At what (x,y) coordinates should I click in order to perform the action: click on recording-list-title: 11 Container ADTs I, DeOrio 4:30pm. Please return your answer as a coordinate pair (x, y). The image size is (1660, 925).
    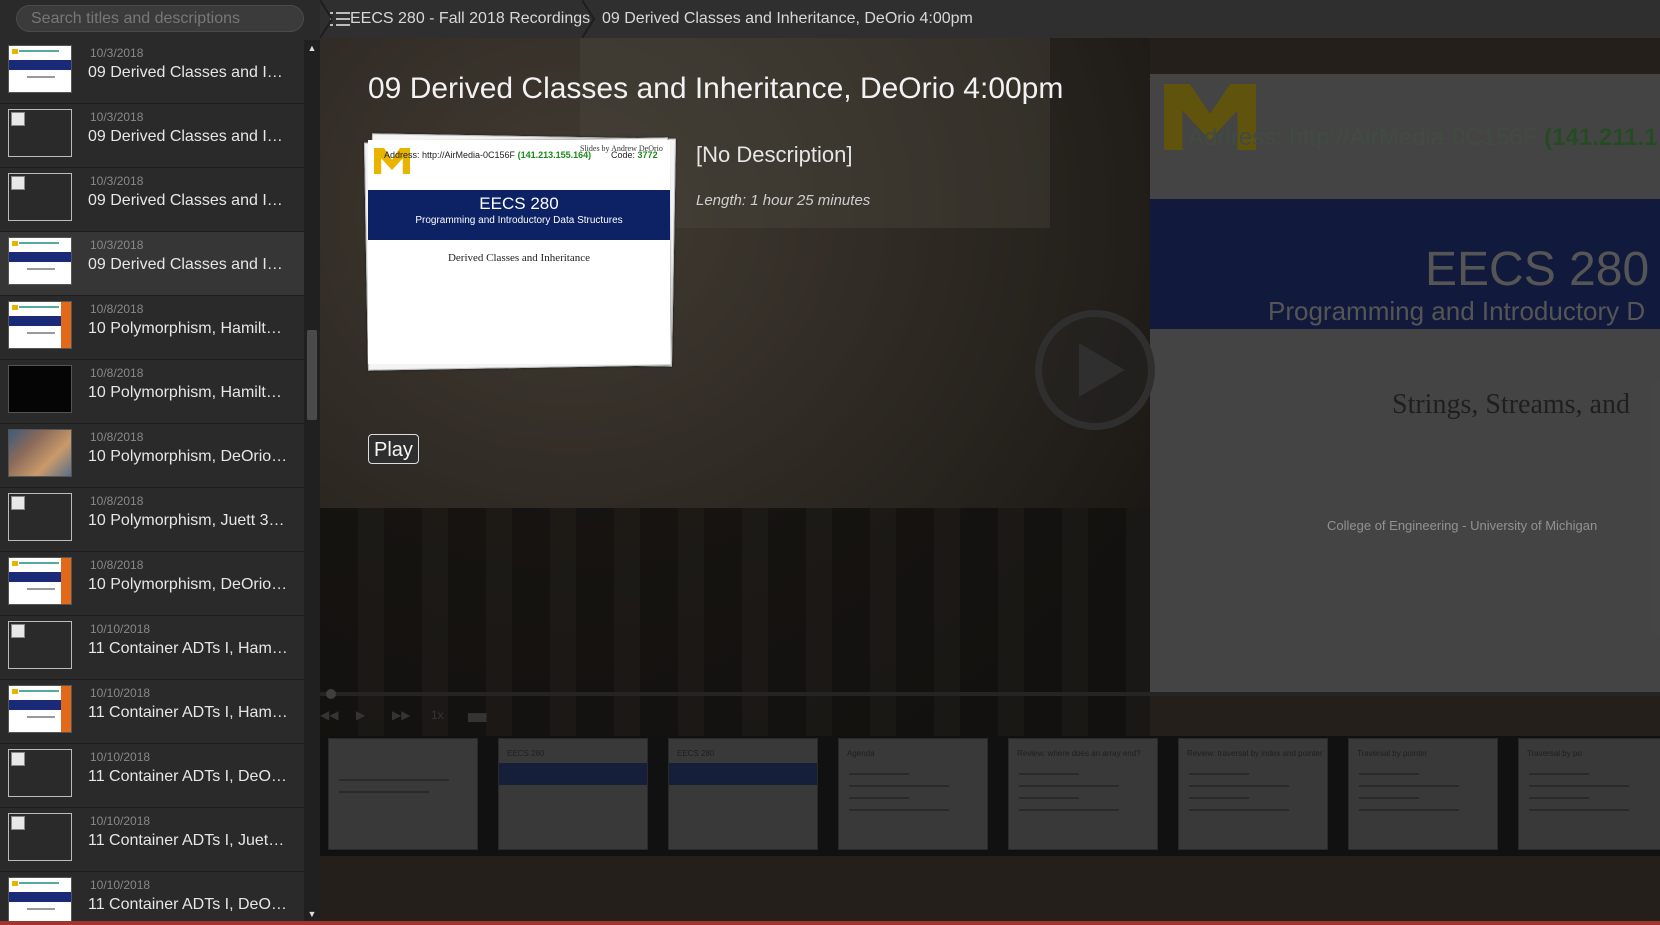
    Looking at the image, I should click on (188, 904).